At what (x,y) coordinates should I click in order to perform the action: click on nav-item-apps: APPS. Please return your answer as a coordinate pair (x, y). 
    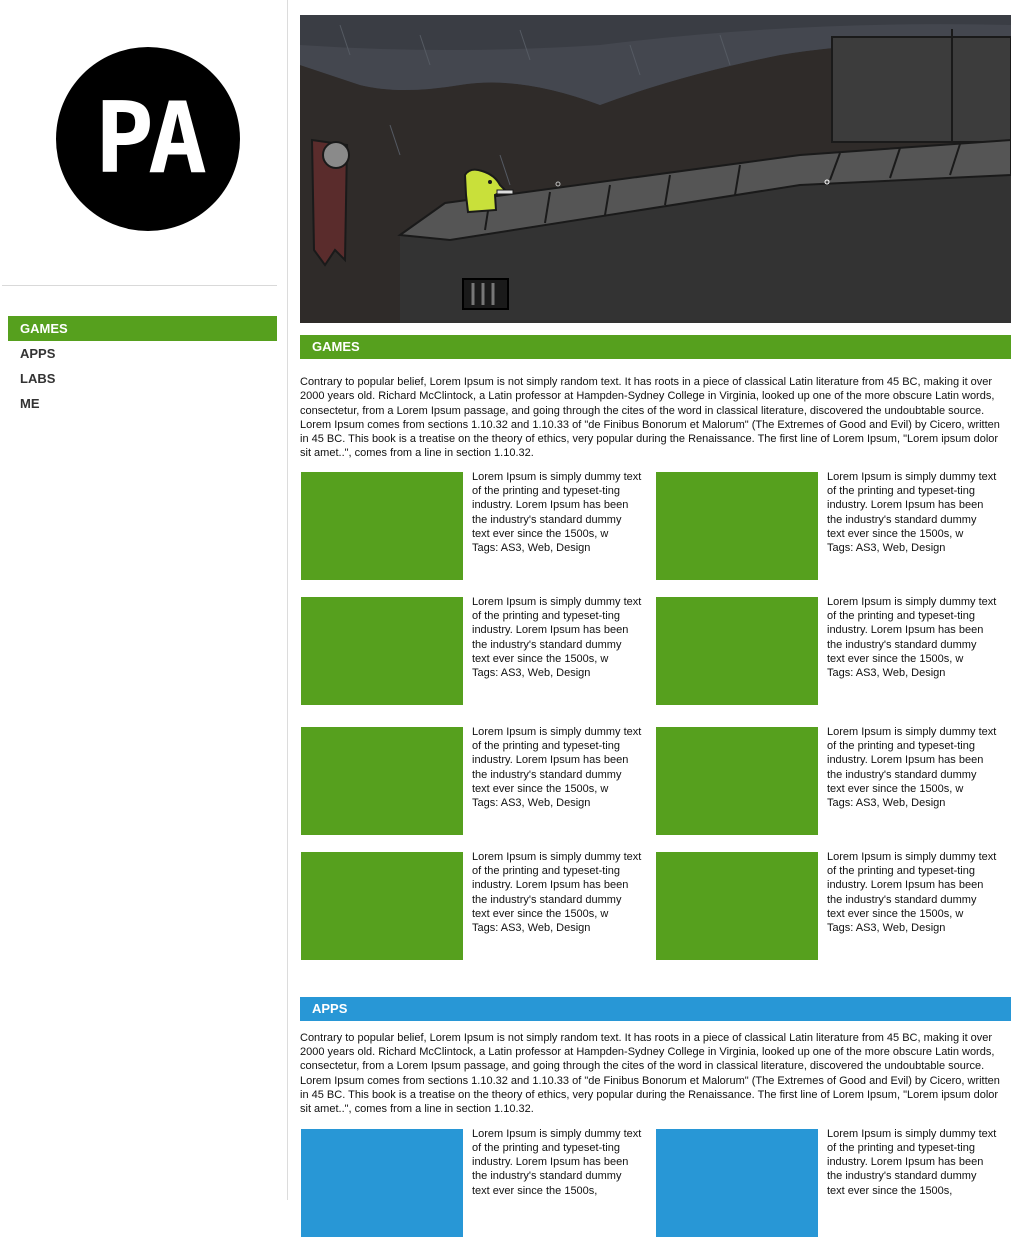
    Looking at the image, I should click on (142, 353).